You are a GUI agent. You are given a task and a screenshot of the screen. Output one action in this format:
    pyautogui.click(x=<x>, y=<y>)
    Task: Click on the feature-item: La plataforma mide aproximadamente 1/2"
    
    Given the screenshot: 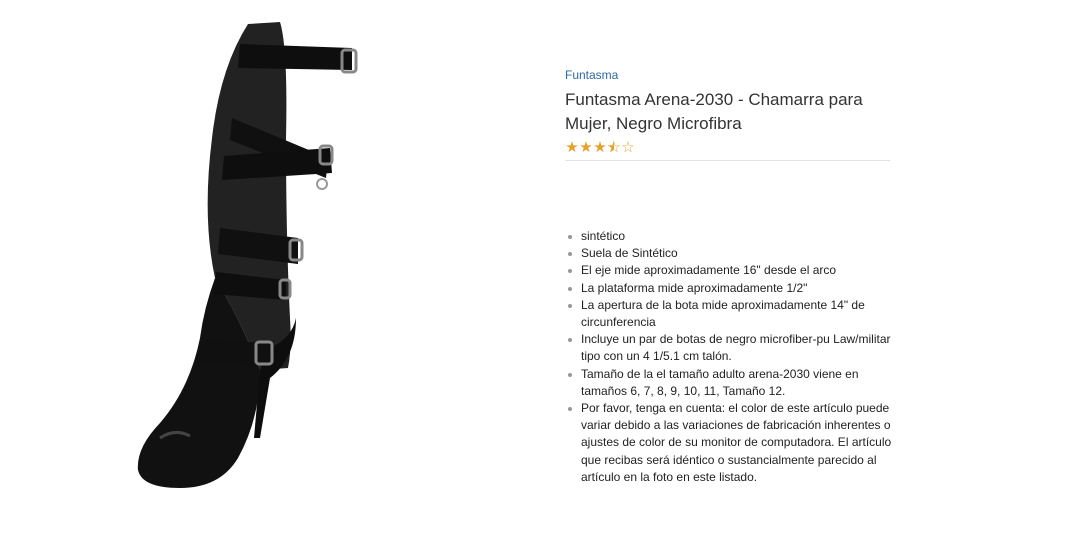 What is the action you would take?
    pyautogui.click(x=730, y=288)
    